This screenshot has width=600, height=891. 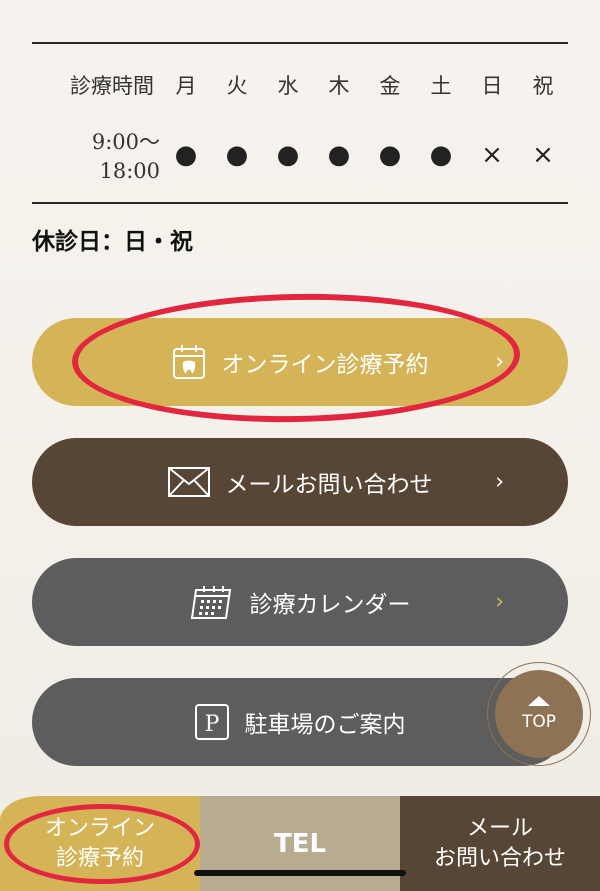 I want to click on time-range: 9:00〜 18:00, so click(x=126, y=157).